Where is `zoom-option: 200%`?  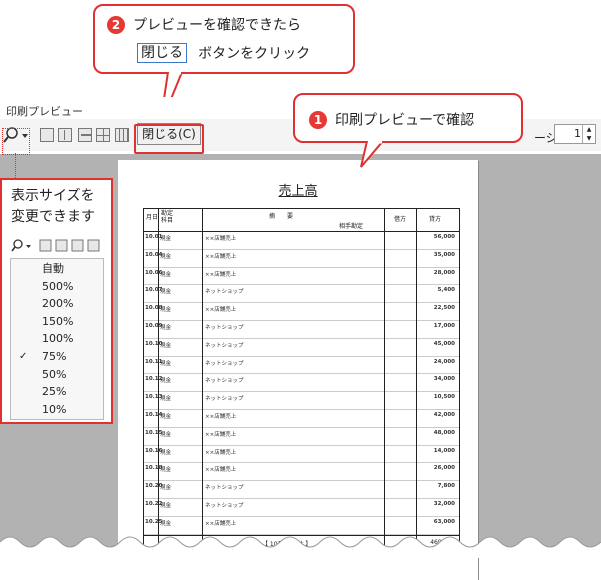
zoom-option: 200% is located at coordinates (57, 304).